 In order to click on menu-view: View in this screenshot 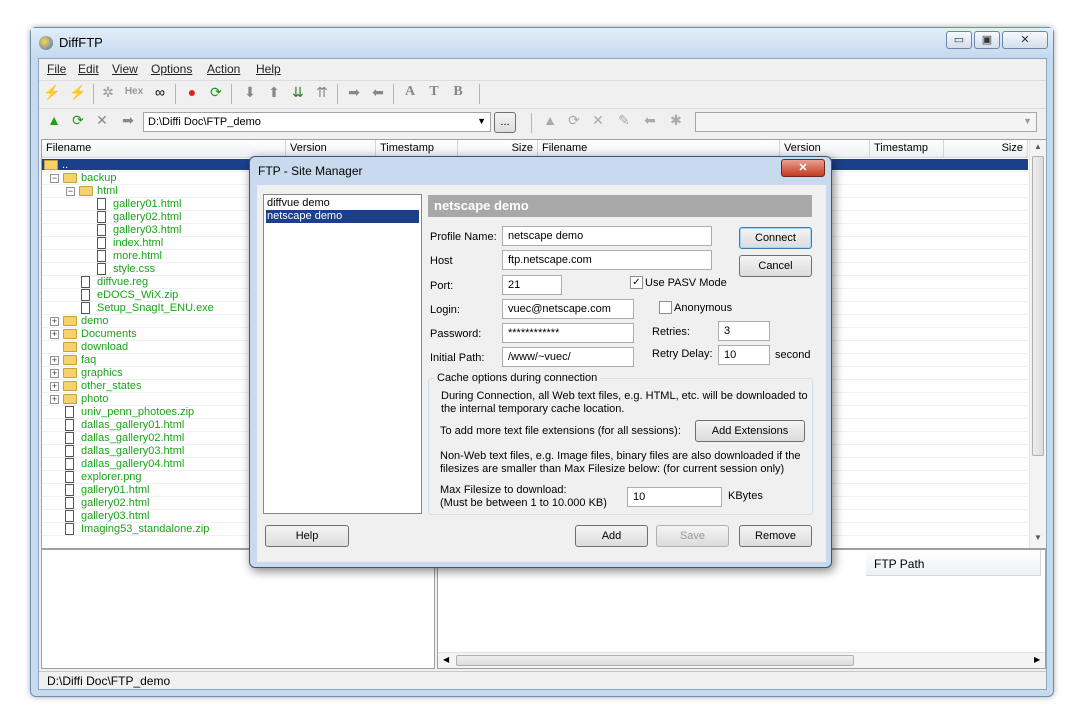, I will do `click(125, 69)`.